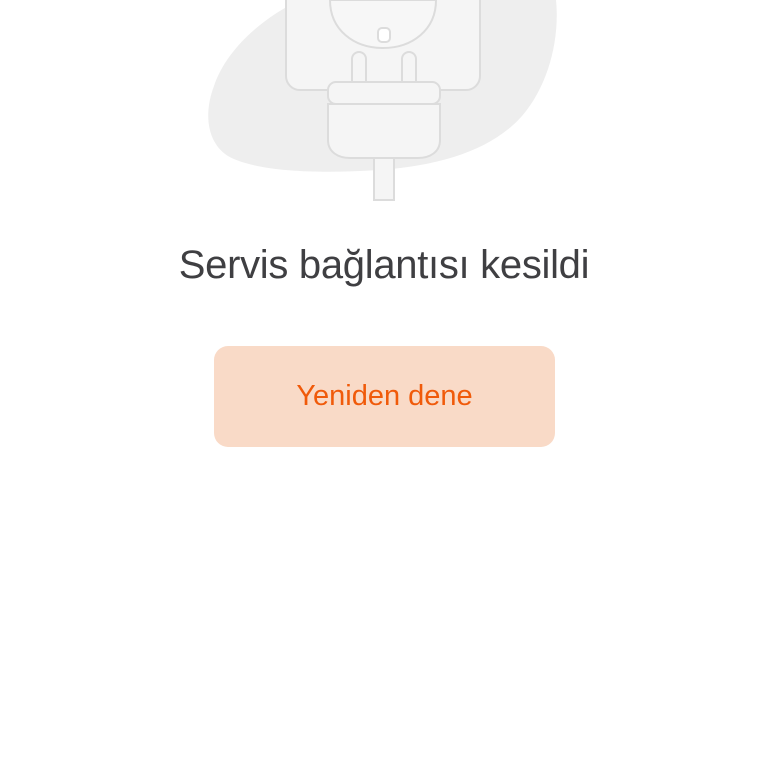 This screenshot has width=768, height=768. Describe the element at coordinates (384, 93) in the screenshot. I see `plug-base` at that location.